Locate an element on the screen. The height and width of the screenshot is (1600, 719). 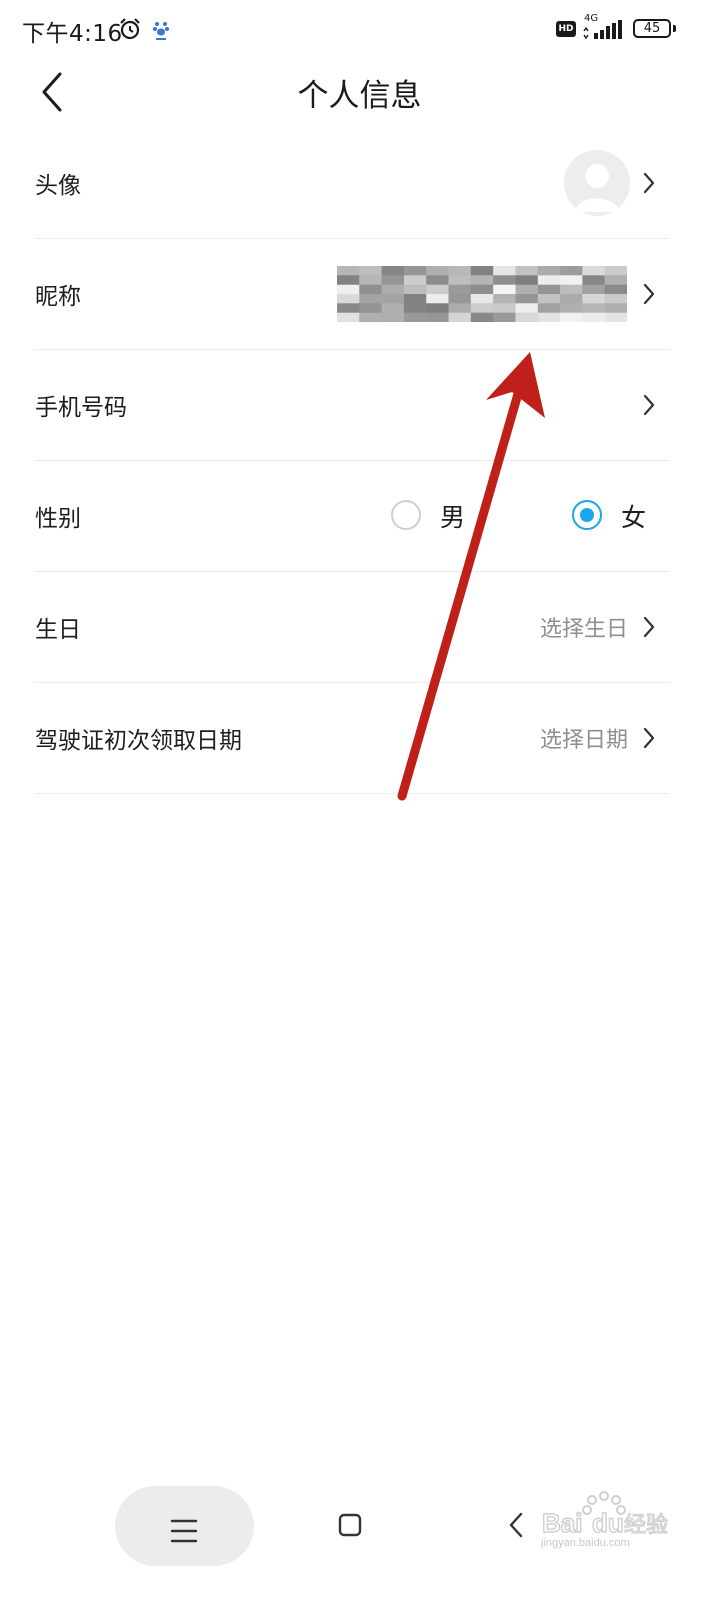
hamburger-icon is located at coordinates (184, 1531).